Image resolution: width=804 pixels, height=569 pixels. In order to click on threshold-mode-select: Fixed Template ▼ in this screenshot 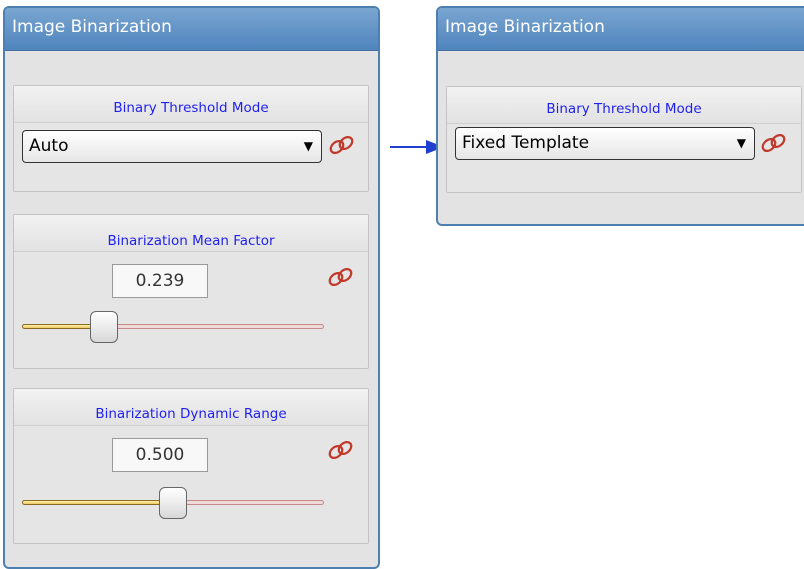, I will do `click(605, 143)`.